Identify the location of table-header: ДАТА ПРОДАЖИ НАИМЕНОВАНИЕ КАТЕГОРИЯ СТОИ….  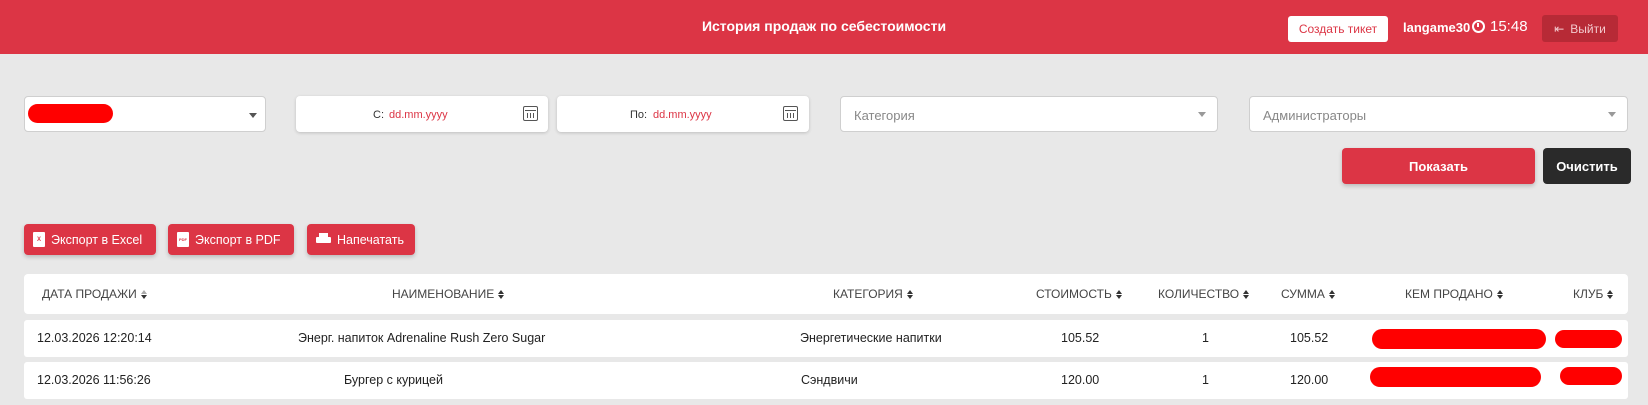
(826, 294).